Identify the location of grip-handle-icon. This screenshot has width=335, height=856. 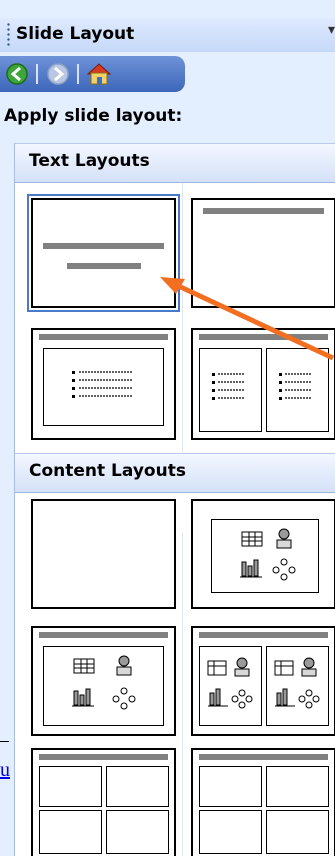
(8, 34).